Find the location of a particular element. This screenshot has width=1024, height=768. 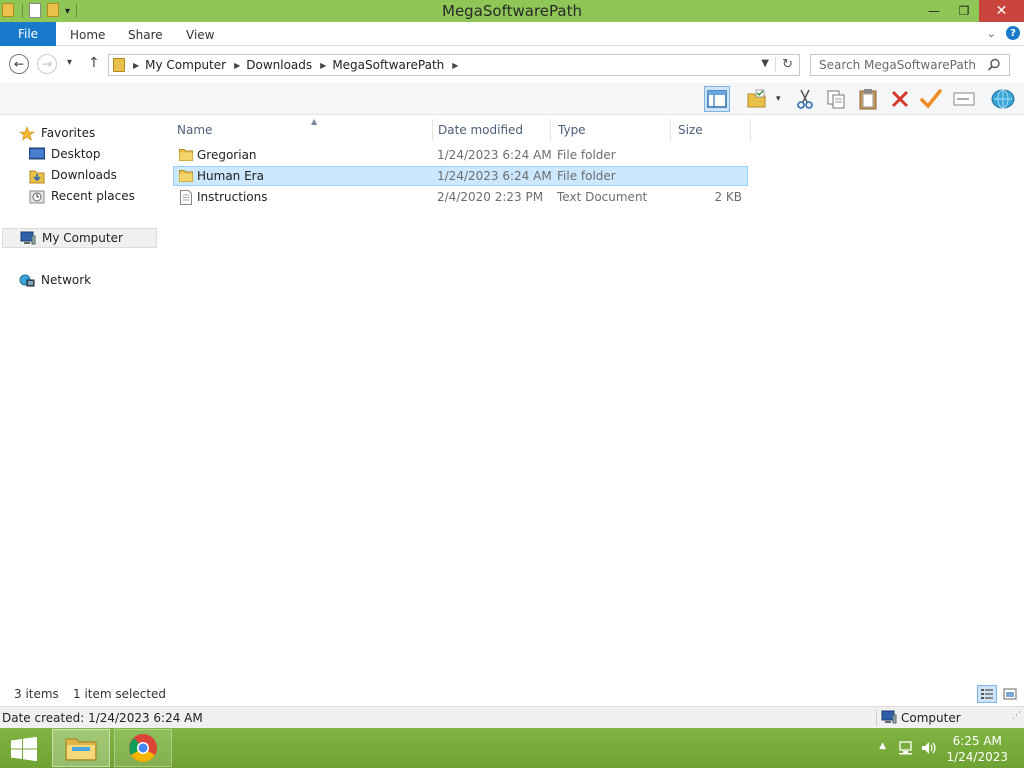

globe-icon is located at coordinates (1003, 99).